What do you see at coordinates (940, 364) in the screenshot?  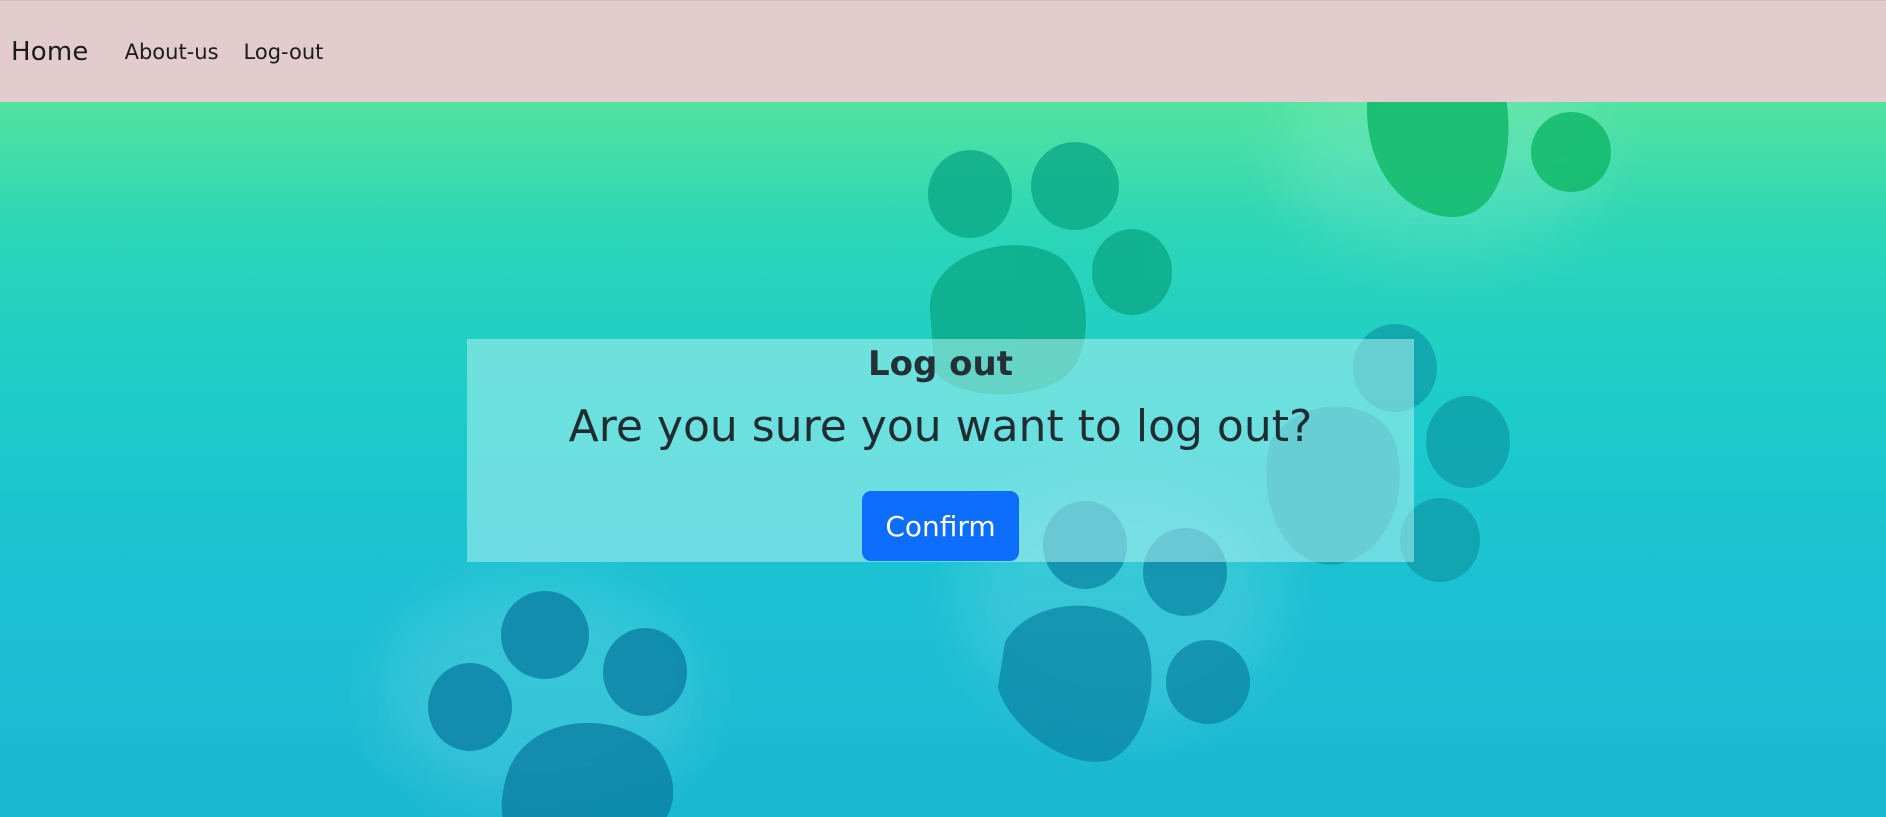 I see `dialog-title: Log out` at bounding box center [940, 364].